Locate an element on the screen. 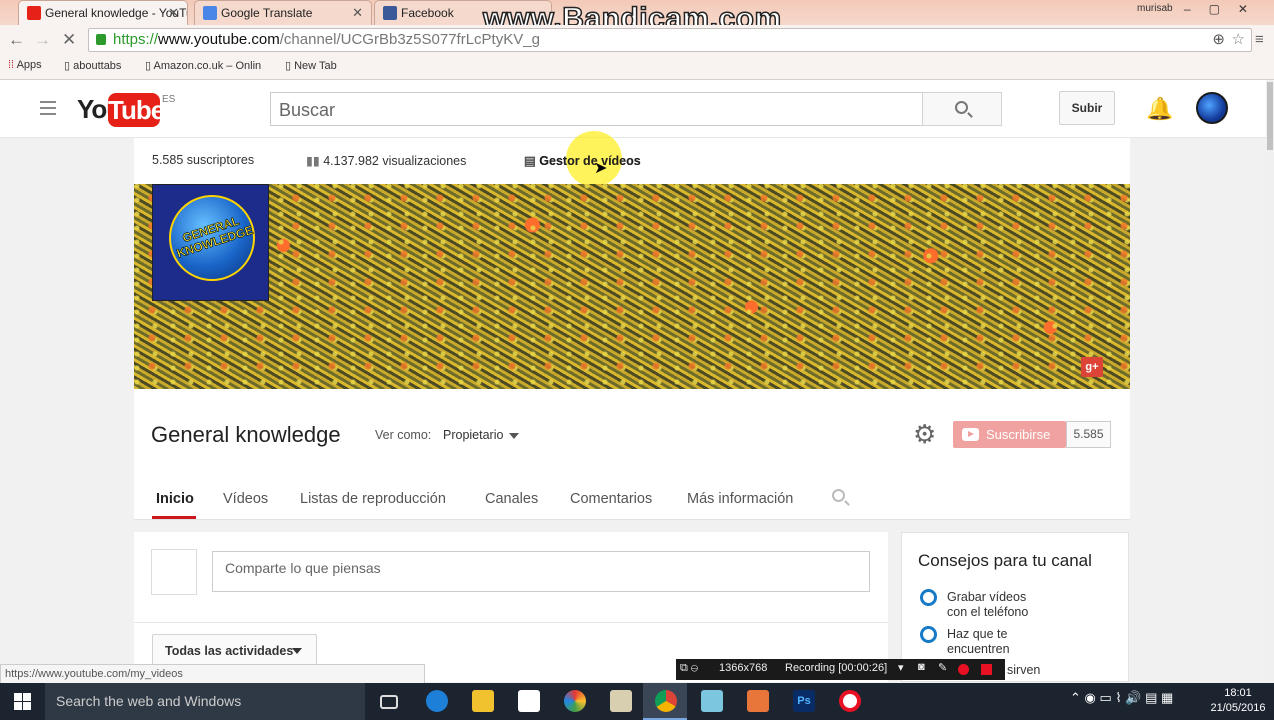 This screenshot has height=720, width=1274. scrollbar-thumb is located at coordinates (1270, 116).